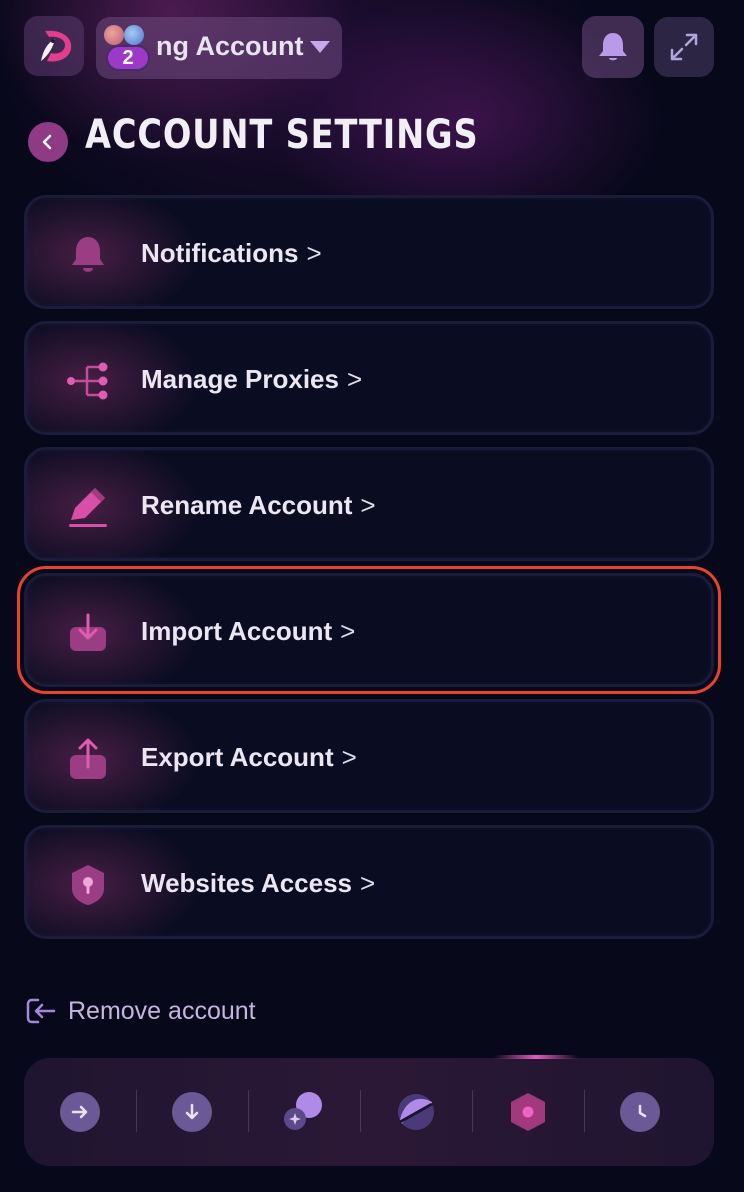 Image resolution: width=744 pixels, height=1192 pixels. I want to click on back-button, so click(48, 142).